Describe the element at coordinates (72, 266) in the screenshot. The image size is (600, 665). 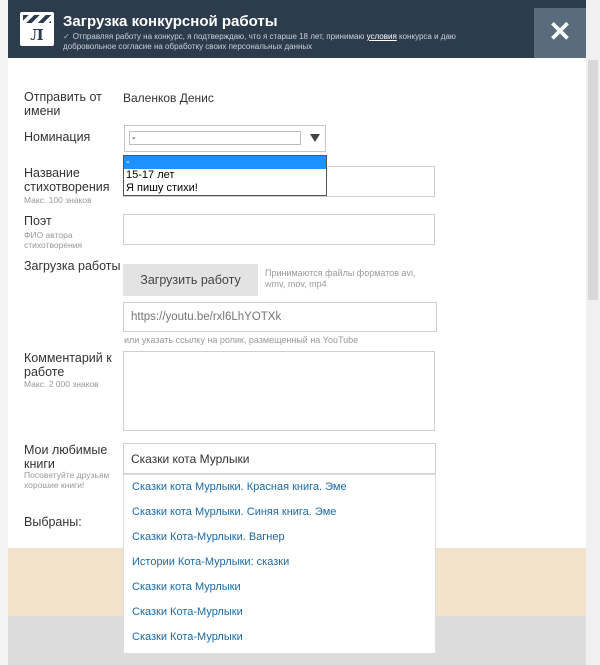
I see `upload-label: Загрузка работы` at that location.